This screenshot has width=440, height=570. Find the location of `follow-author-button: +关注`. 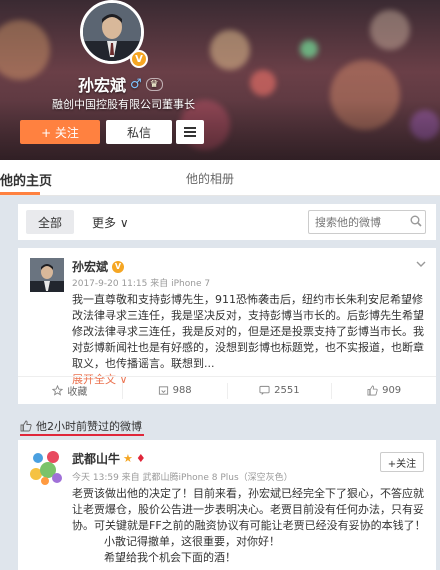

follow-author-button: +关注 is located at coordinates (402, 462).